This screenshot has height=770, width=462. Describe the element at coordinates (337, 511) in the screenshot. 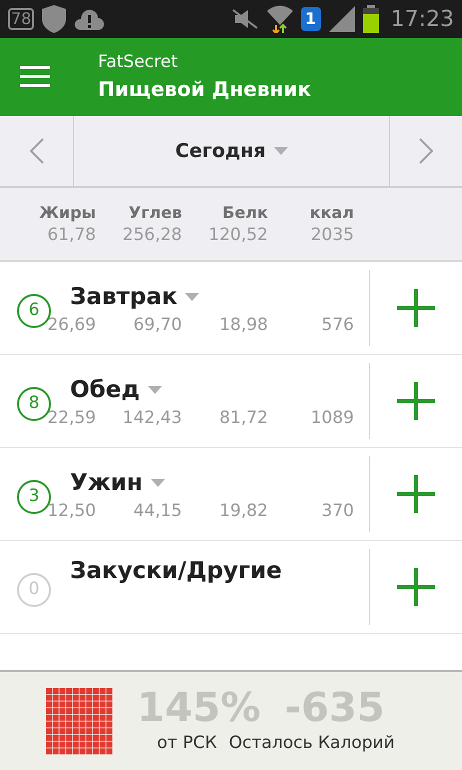

I see `meal-value: 370` at that location.